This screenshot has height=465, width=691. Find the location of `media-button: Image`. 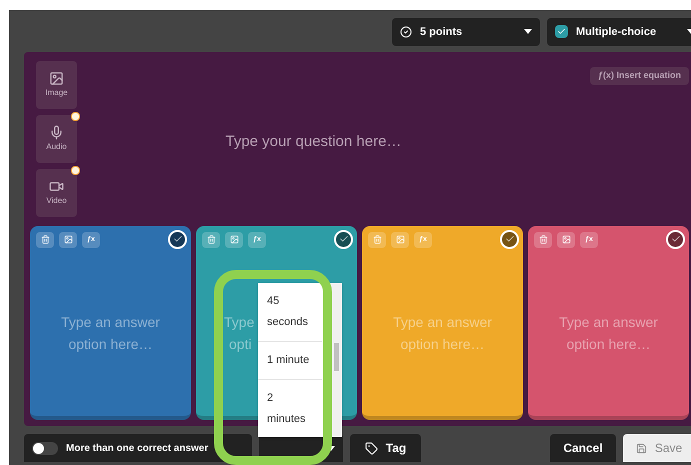

media-button: Image is located at coordinates (56, 84).